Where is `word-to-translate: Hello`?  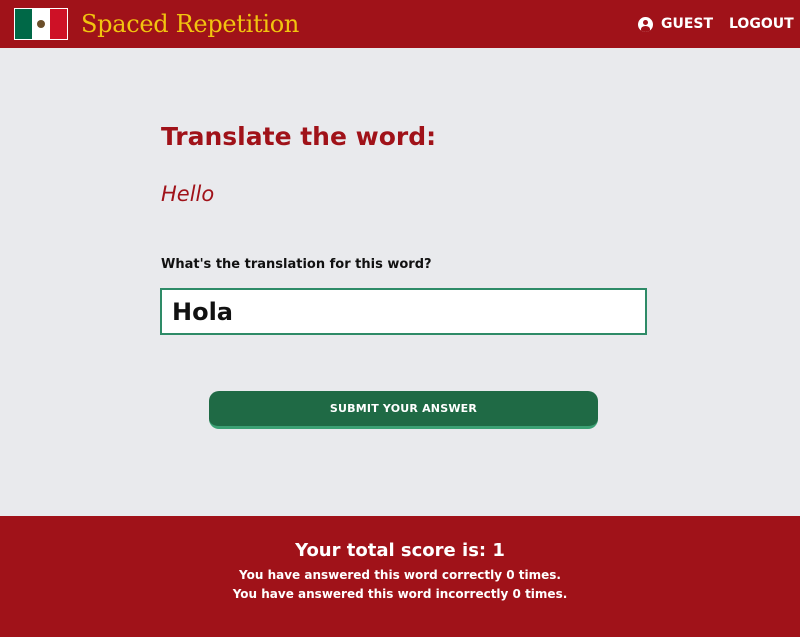
word-to-translate: Hello is located at coordinates (188, 194).